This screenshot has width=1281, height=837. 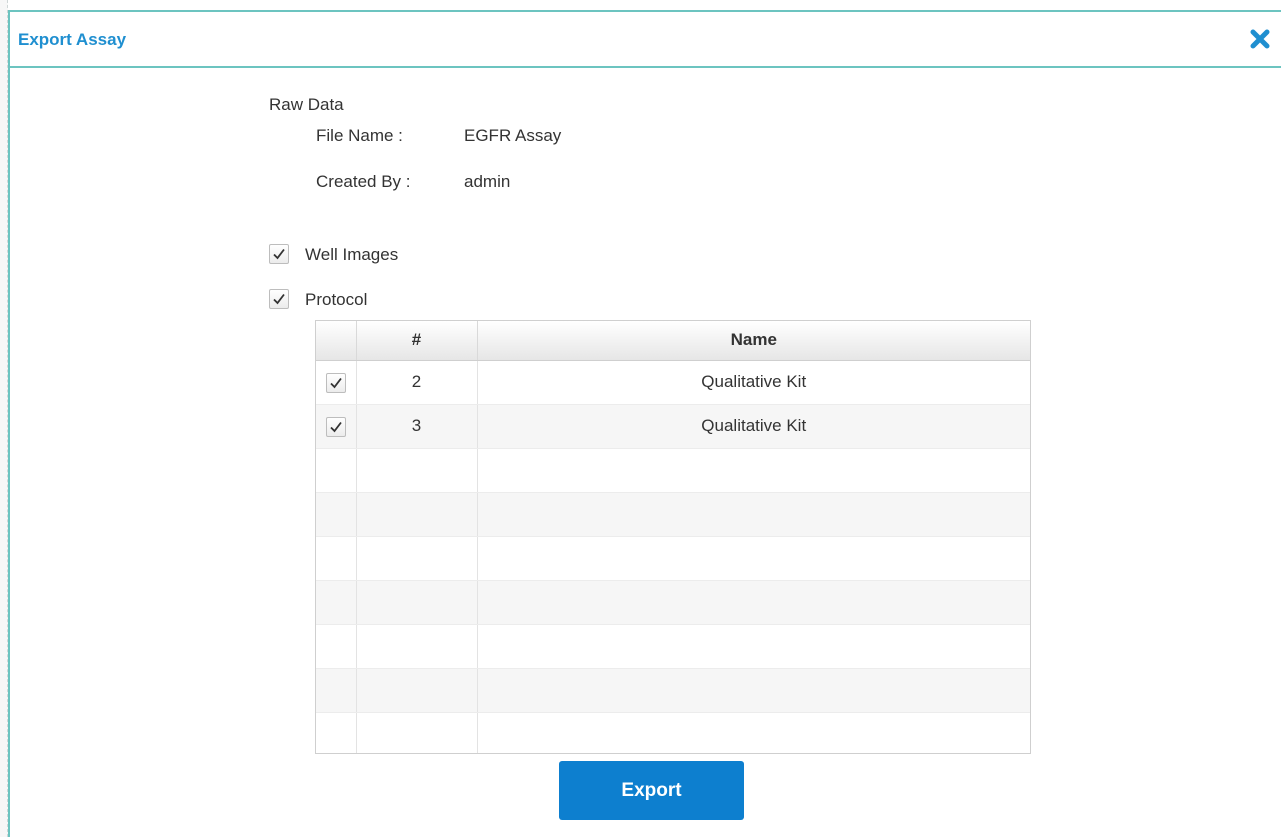 I want to click on table-row: 3 Qualitative Kit, so click(x=673, y=426).